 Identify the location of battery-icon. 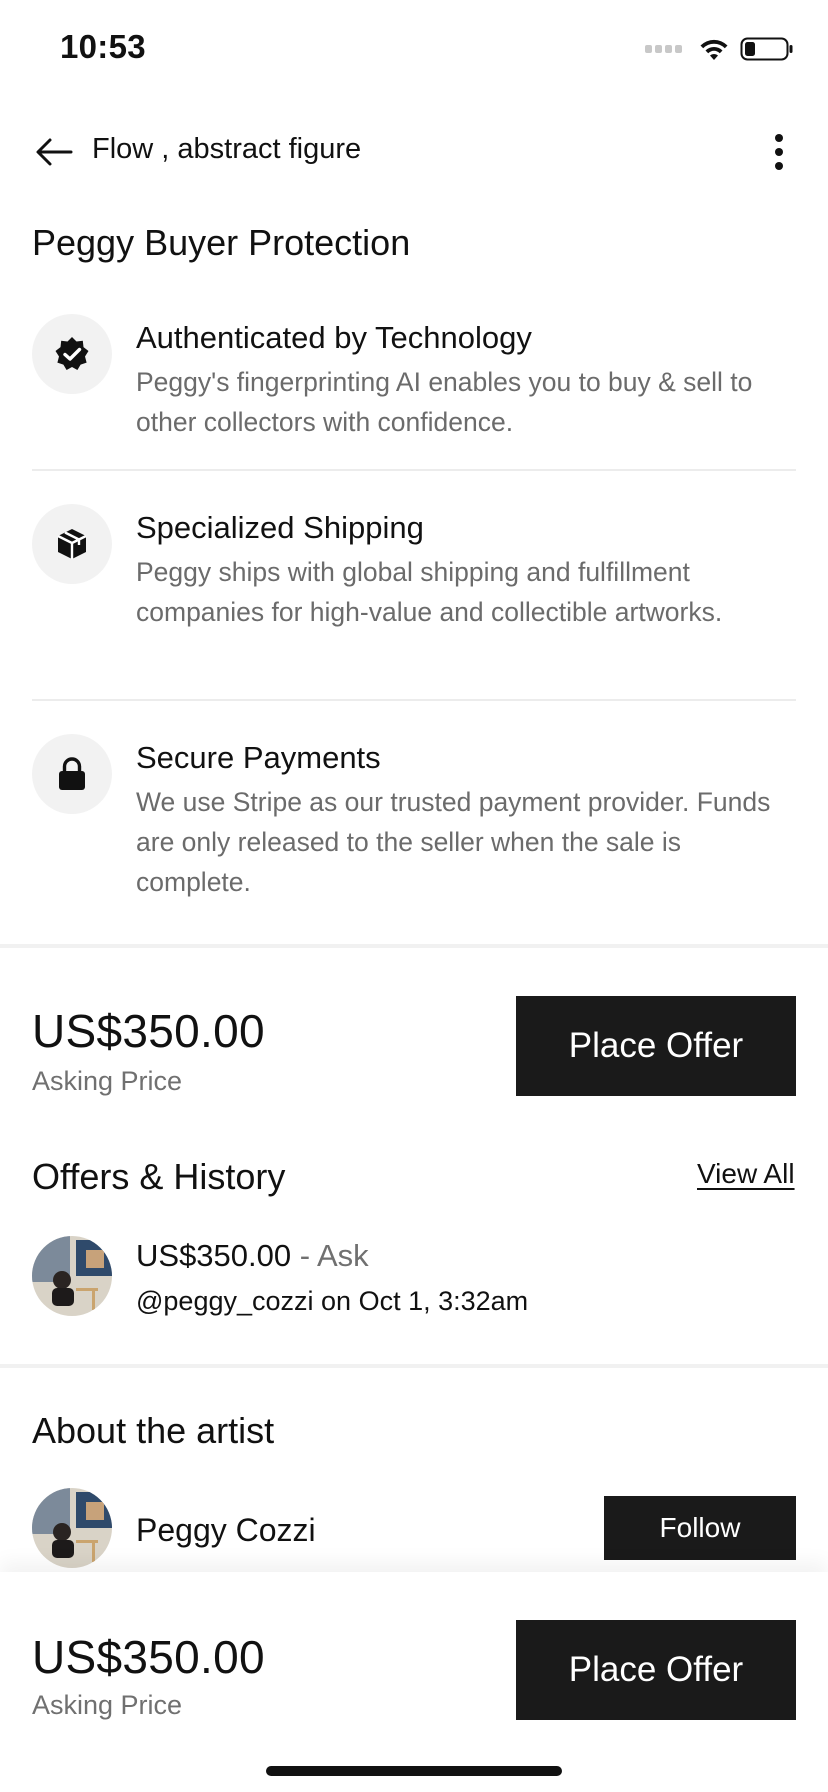
(766, 49).